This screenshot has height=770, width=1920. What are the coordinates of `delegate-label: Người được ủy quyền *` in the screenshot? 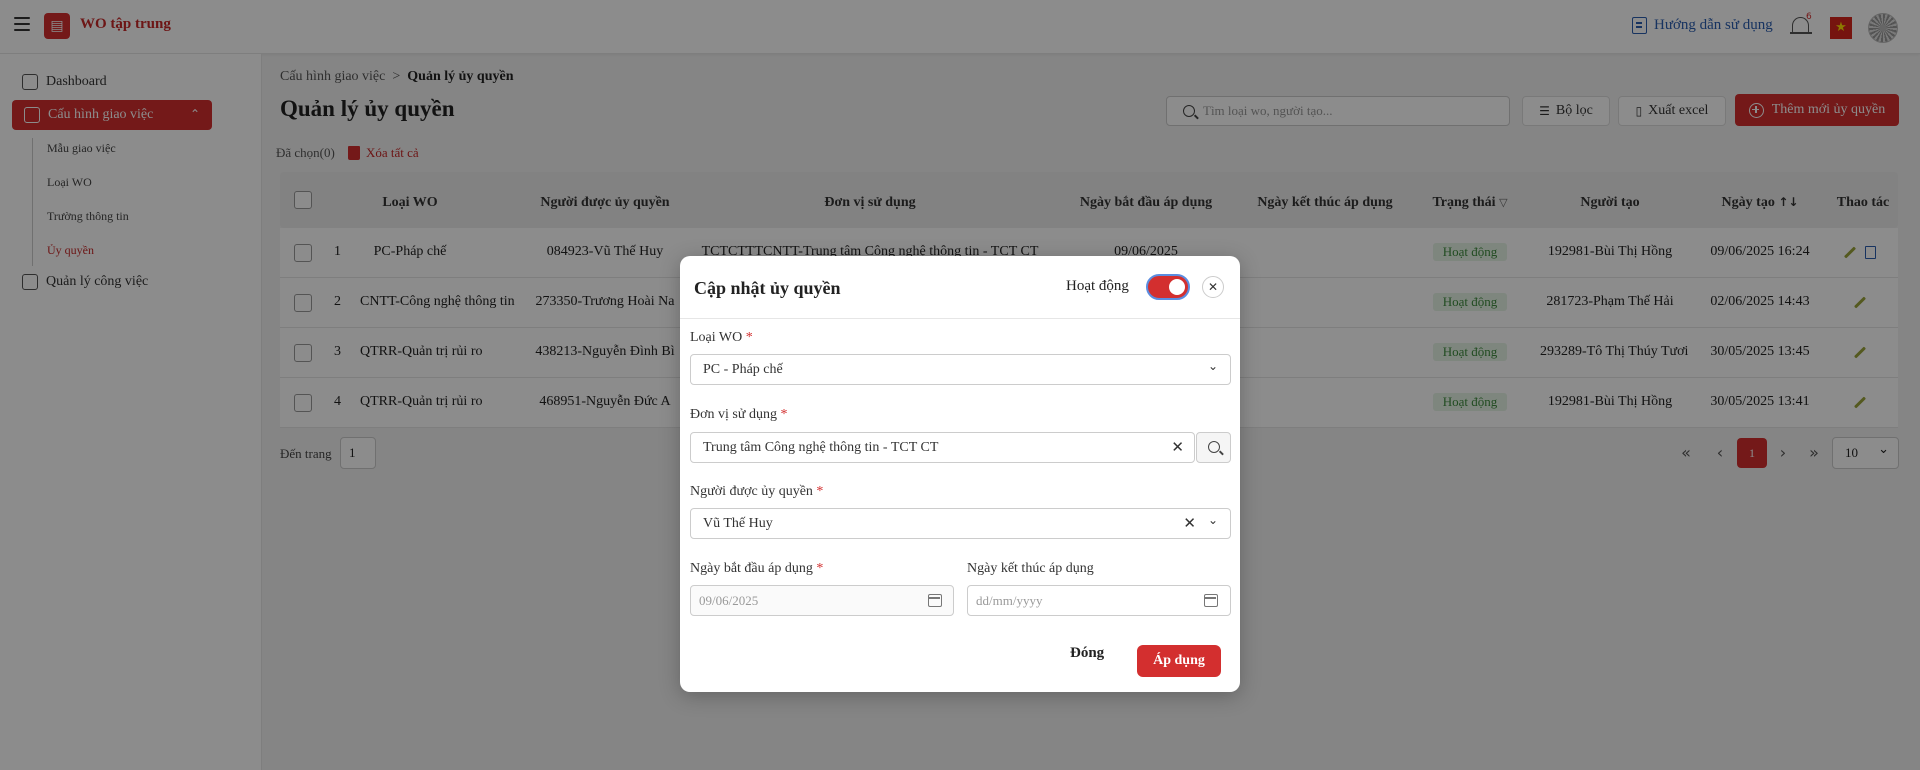 It's located at (756, 492).